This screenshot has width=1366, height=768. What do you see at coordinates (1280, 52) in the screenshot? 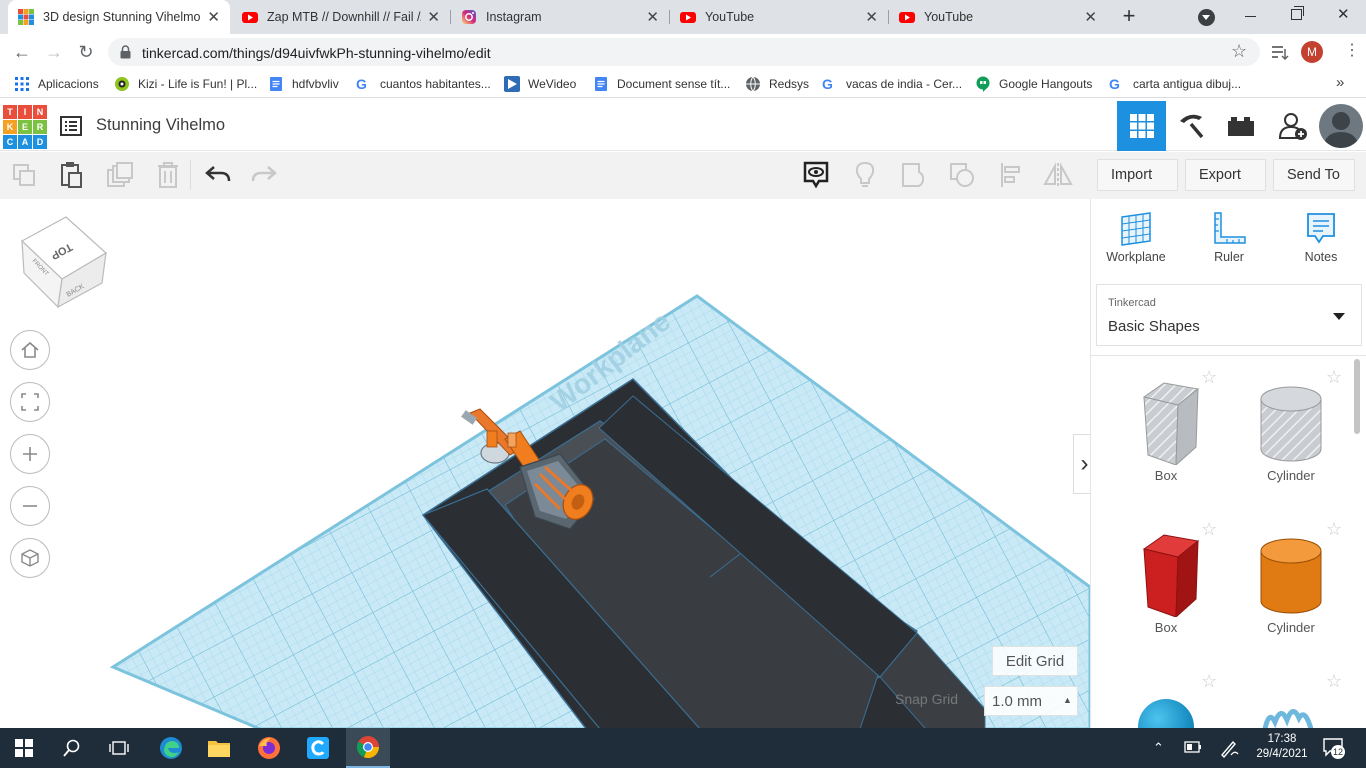
I see `reading-list-icon` at bounding box center [1280, 52].